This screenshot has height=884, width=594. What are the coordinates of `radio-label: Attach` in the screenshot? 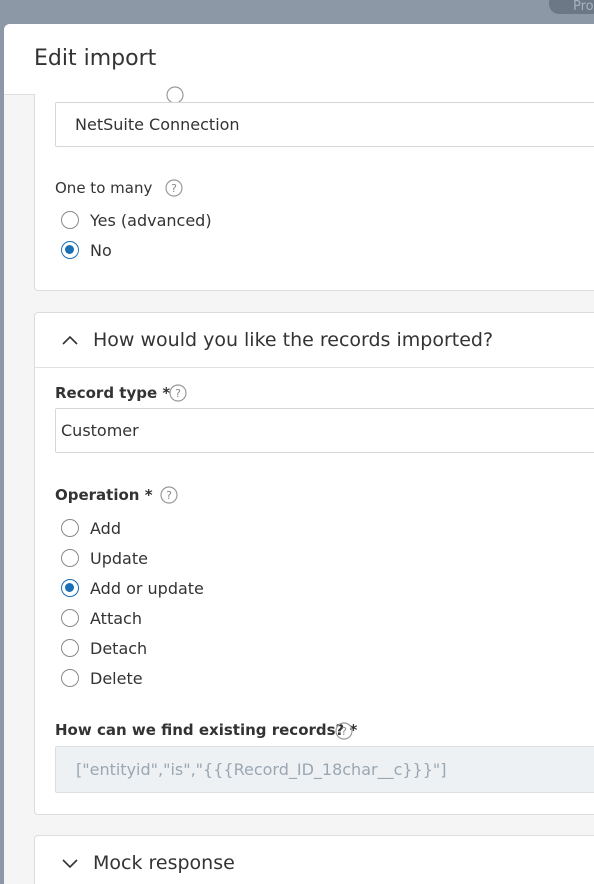 It's located at (116, 618).